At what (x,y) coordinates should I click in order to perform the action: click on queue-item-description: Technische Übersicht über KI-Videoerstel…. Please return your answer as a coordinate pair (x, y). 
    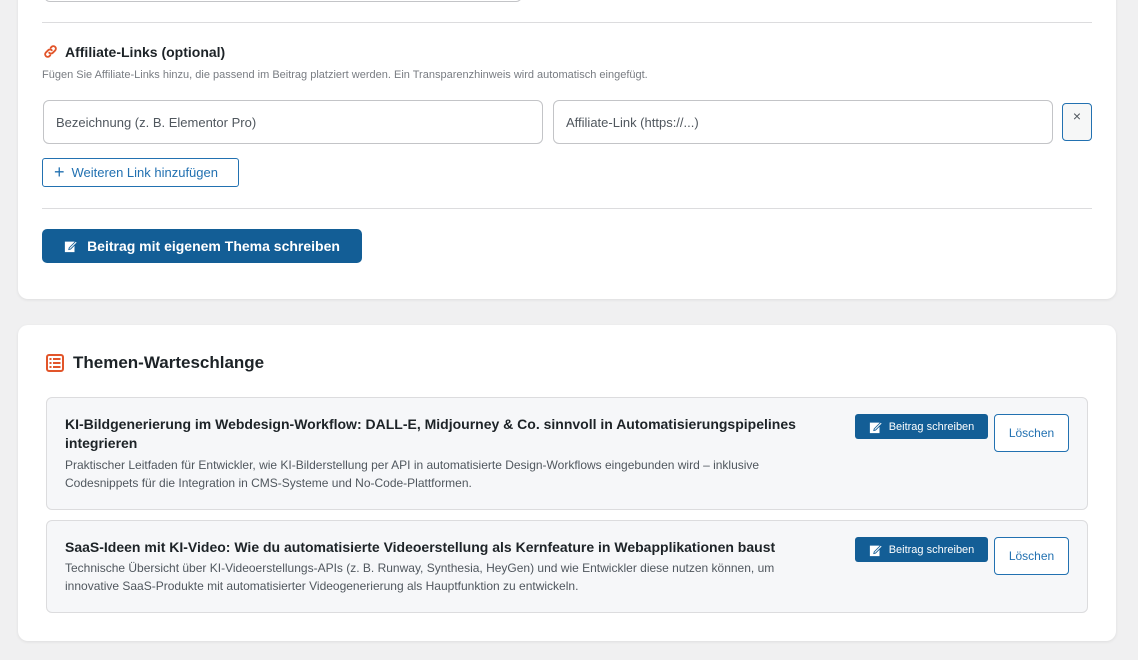
    Looking at the image, I should click on (420, 577).